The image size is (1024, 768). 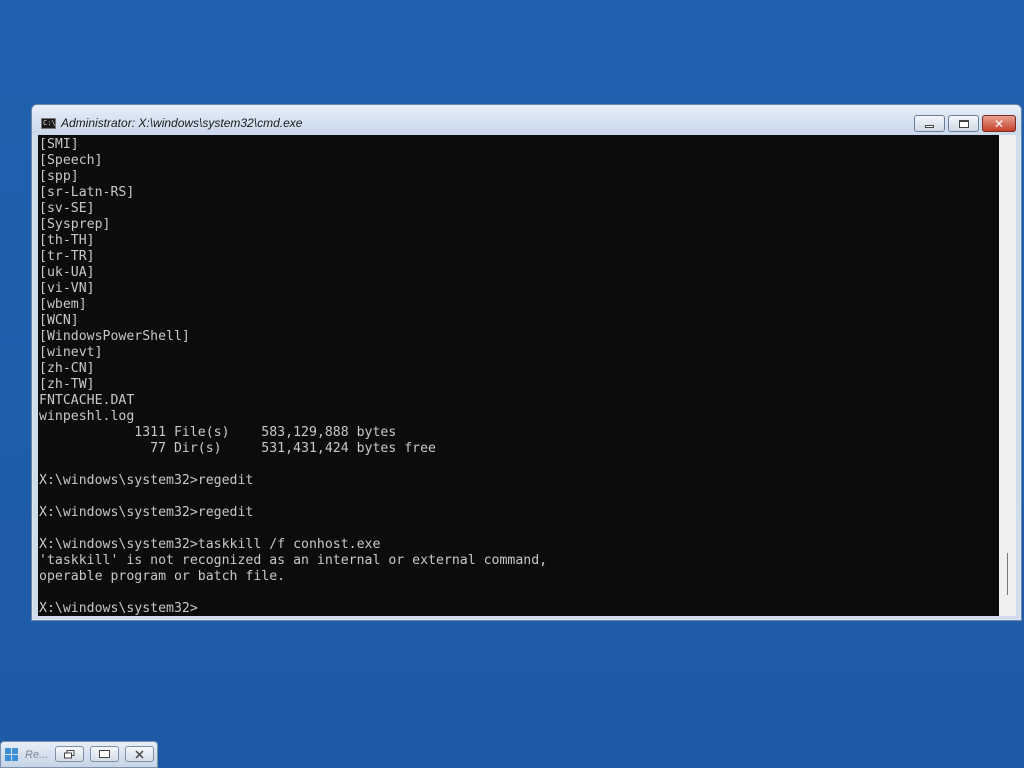 I want to click on console-line: [sr-Latn-RS], so click(x=87, y=192).